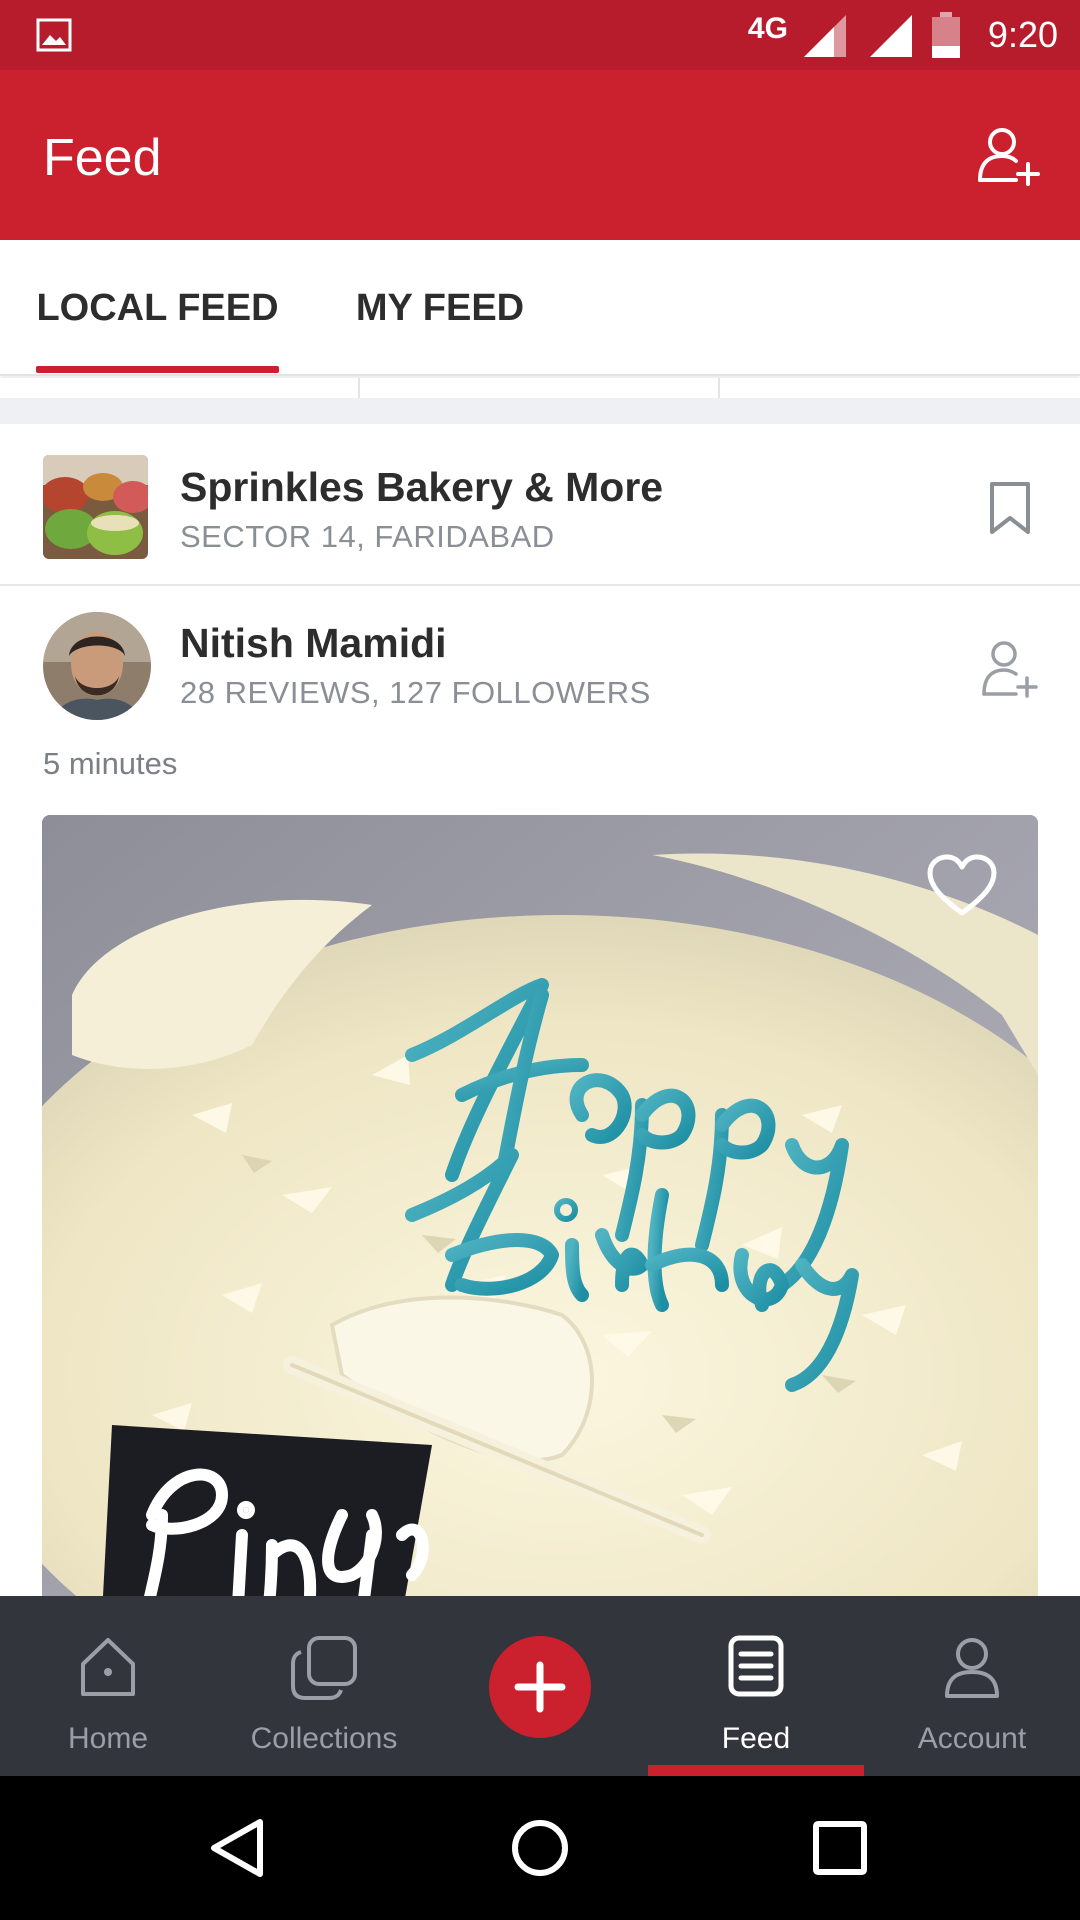 The width and height of the screenshot is (1080, 1920). I want to click on add-post-button, so click(540, 1687).